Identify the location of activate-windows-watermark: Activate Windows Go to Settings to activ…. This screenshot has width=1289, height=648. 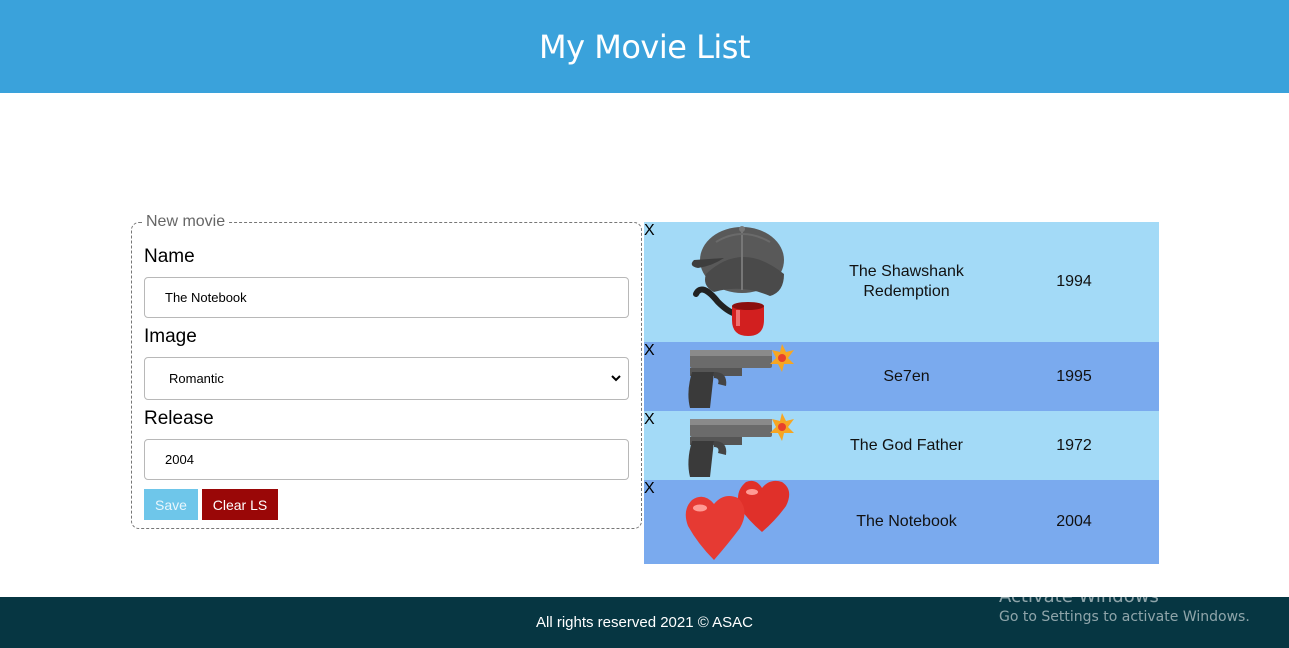
(1124, 605).